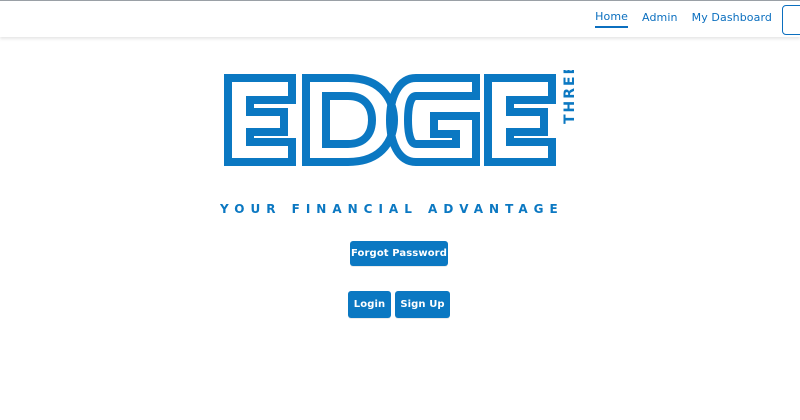  What do you see at coordinates (400, 18) in the screenshot?
I see `top-navigation-bar: Home Admin My Dashboard` at bounding box center [400, 18].